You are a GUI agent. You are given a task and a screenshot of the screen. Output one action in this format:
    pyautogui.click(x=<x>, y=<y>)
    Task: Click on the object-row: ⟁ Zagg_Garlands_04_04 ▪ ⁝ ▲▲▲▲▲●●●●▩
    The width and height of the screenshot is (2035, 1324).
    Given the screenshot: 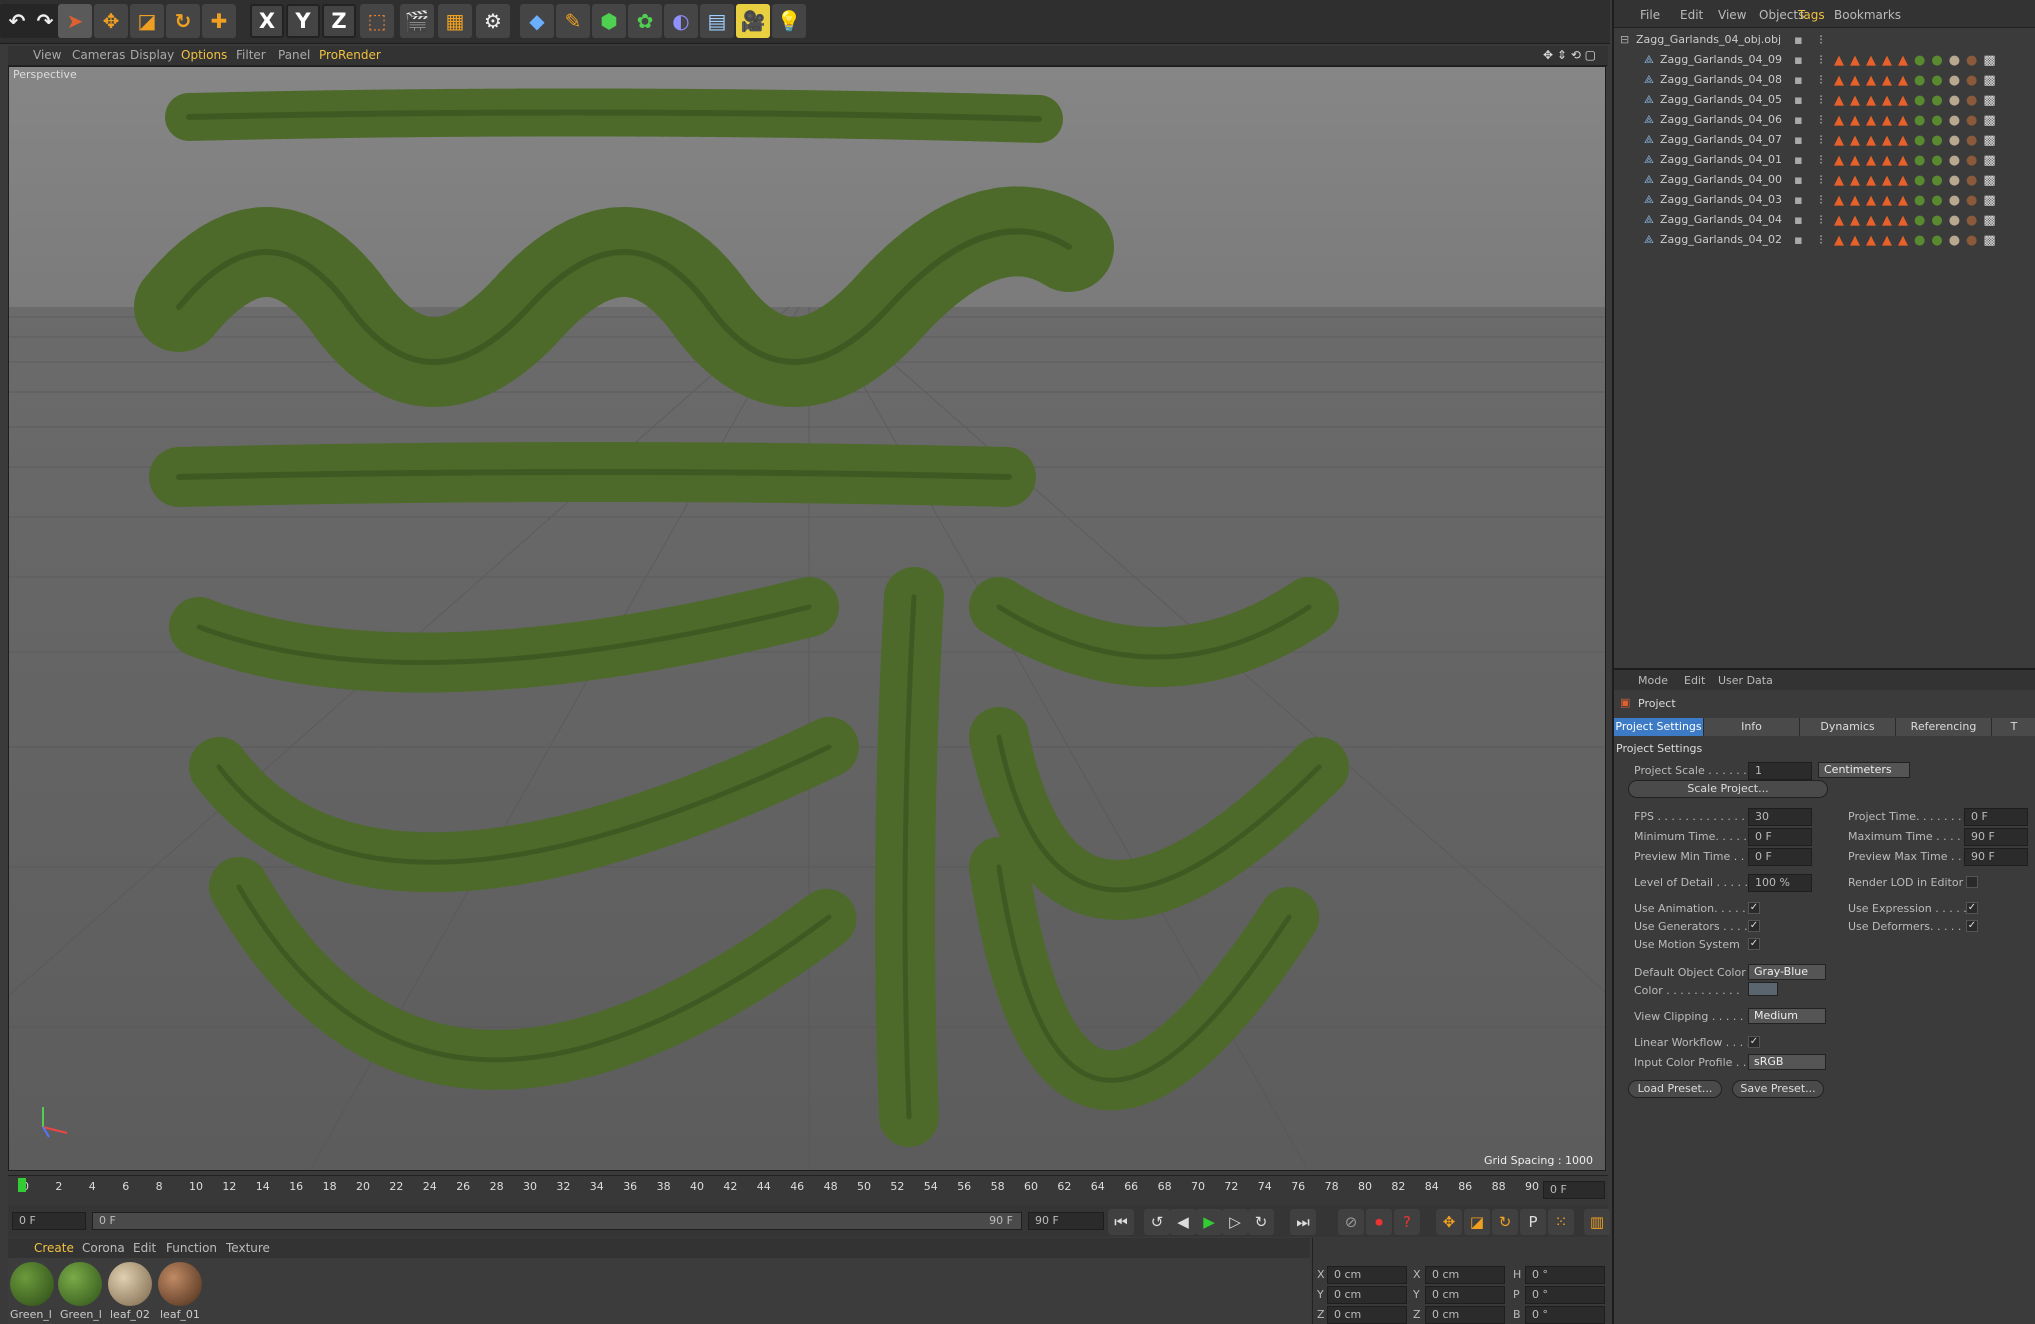 What is the action you would take?
    pyautogui.click(x=1824, y=220)
    